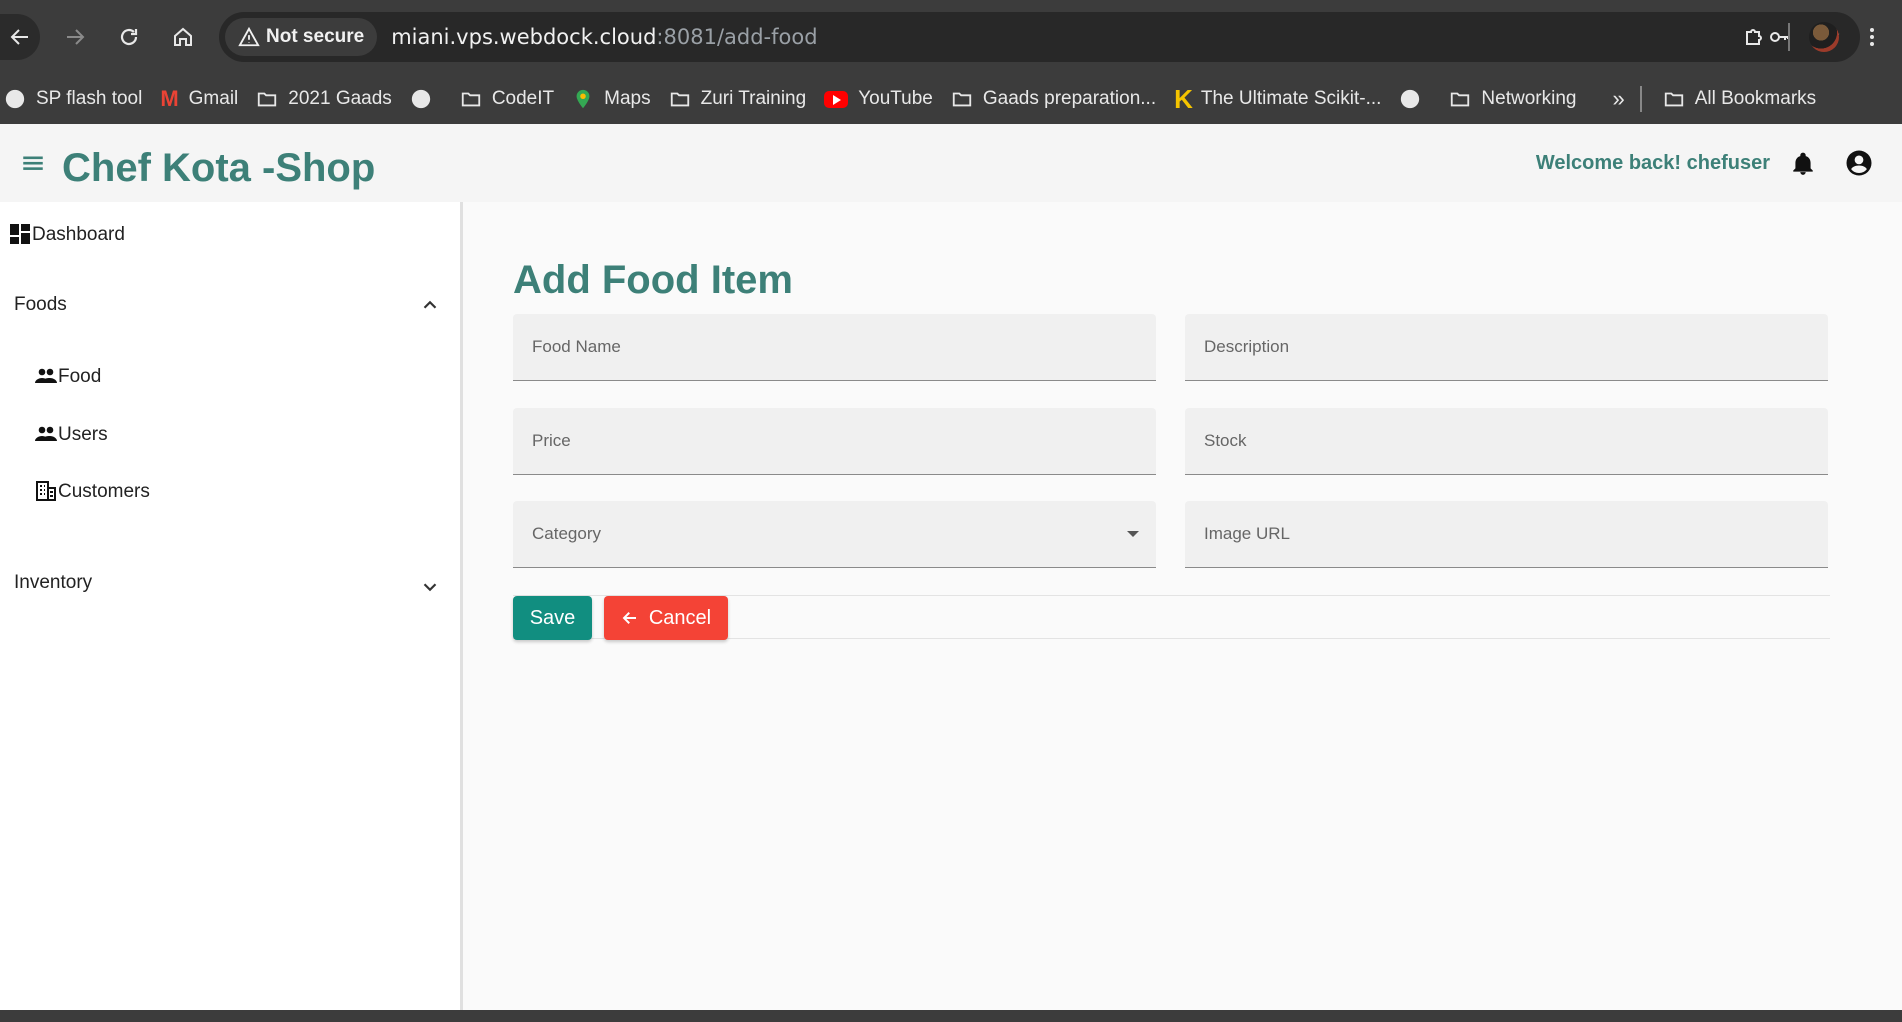 The height and width of the screenshot is (1022, 1902). What do you see at coordinates (1803, 164) in the screenshot?
I see `notifications-bell-icon` at bounding box center [1803, 164].